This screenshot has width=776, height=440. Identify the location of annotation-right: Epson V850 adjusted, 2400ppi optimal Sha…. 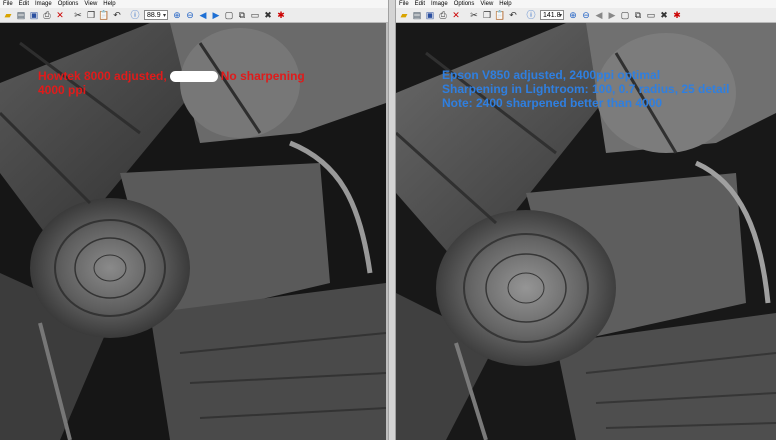
(585, 89).